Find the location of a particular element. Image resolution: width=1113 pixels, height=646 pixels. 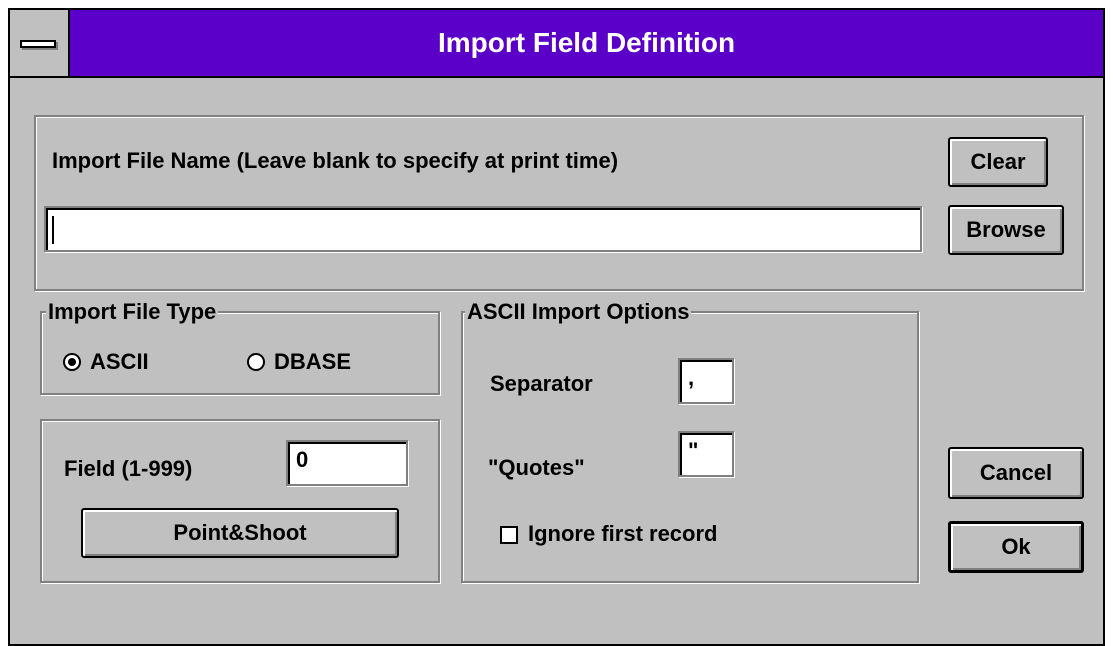

field-number-label: Field (1-999) is located at coordinates (128, 468).